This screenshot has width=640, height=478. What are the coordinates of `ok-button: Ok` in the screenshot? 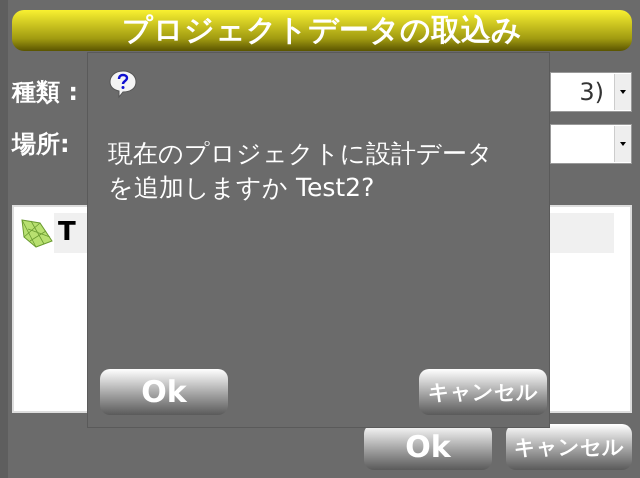 It's located at (164, 392).